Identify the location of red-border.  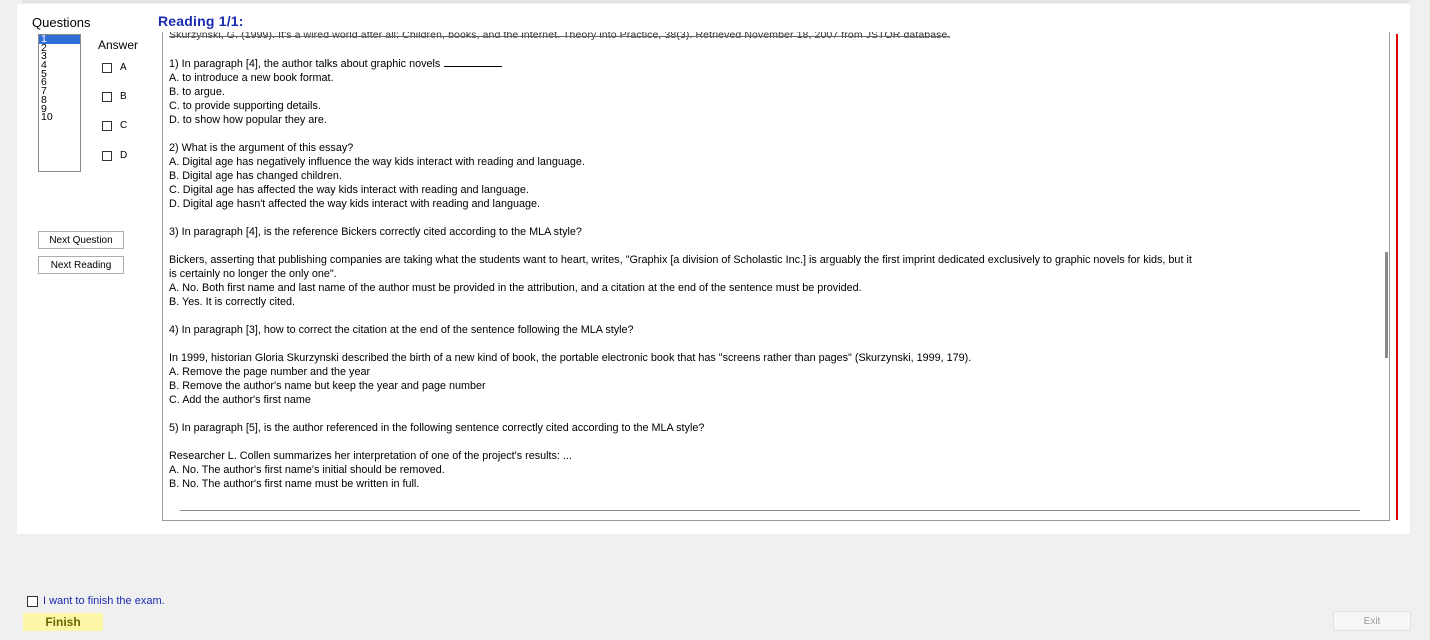
(1397, 277).